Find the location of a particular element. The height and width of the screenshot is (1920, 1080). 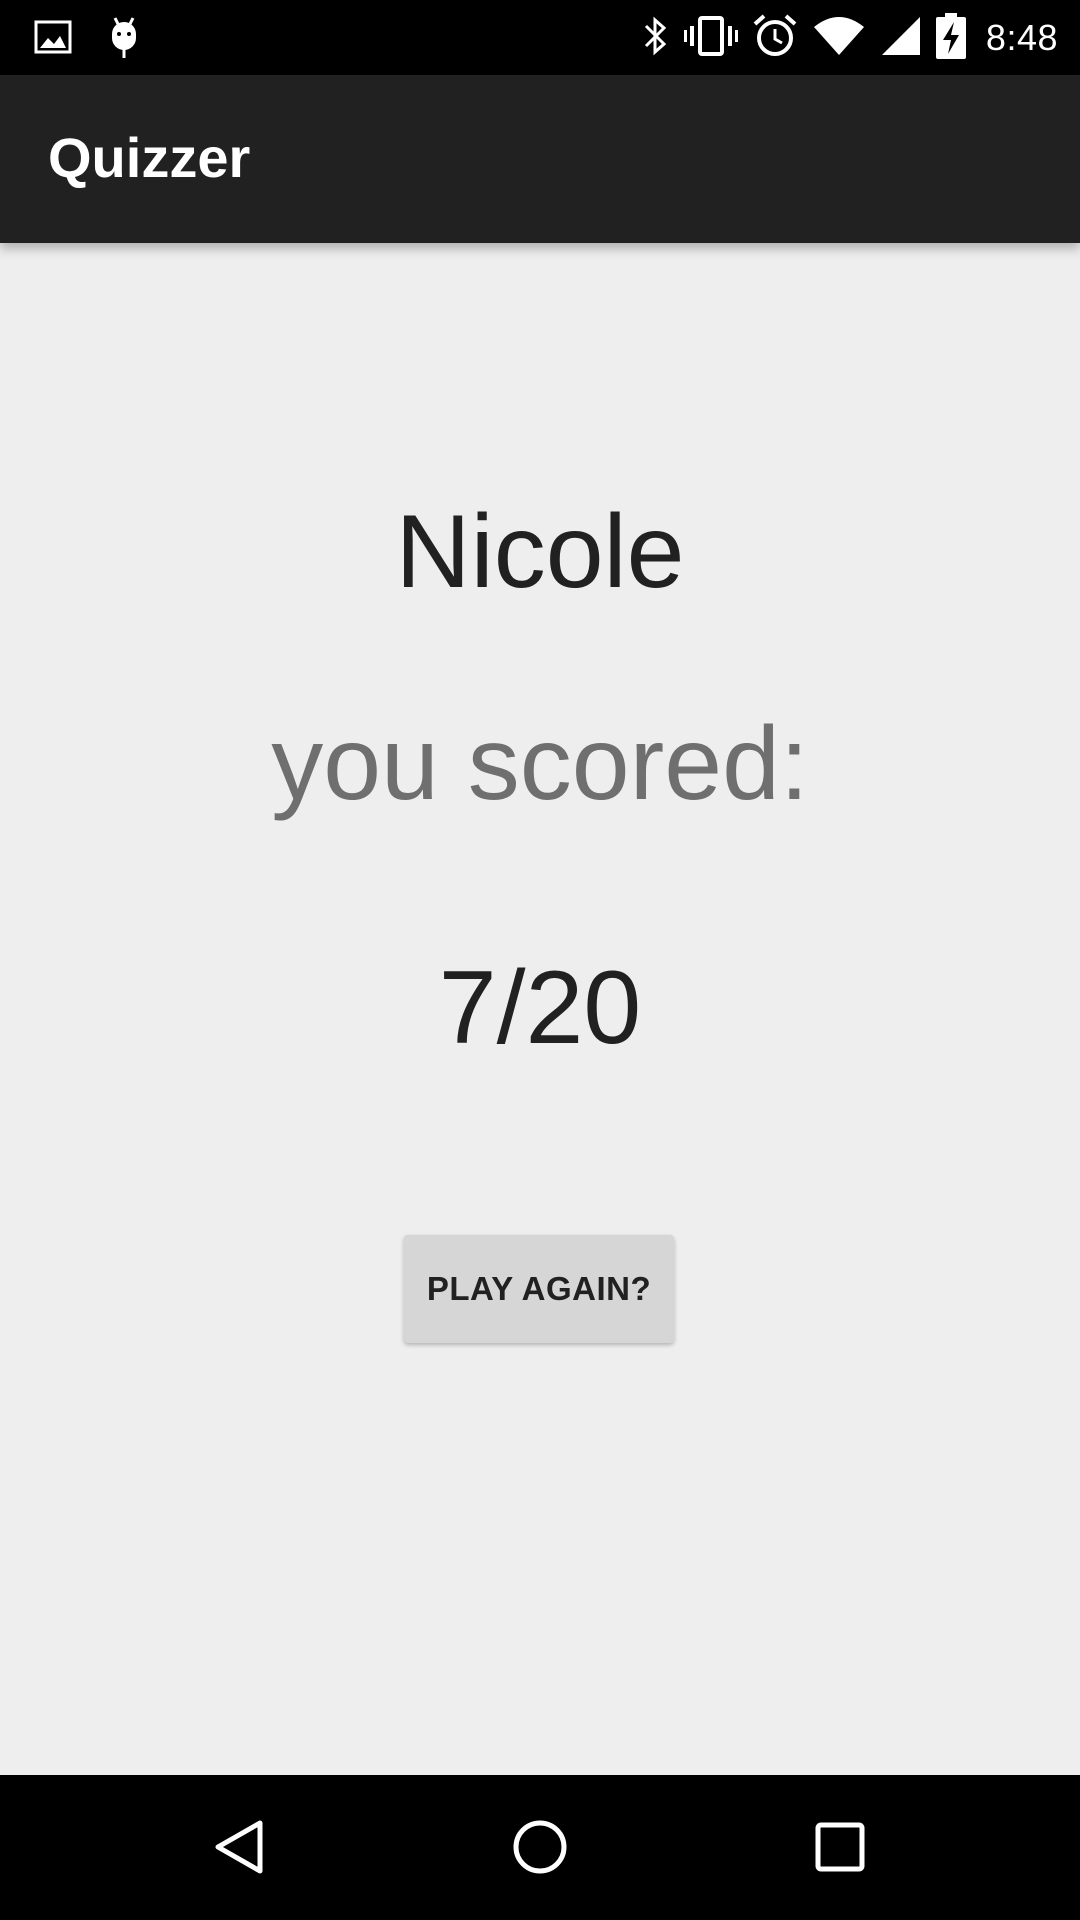

recents-button is located at coordinates (840, 1849).